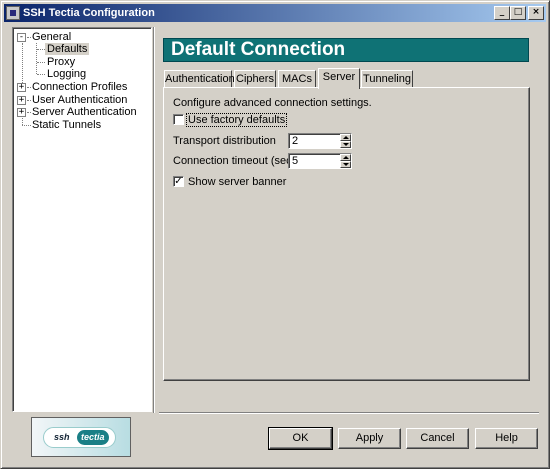 Image resolution: width=550 pixels, height=469 pixels. What do you see at coordinates (339, 78) in the screenshot?
I see `tab-server: Server` at bounding box center [339, 78].